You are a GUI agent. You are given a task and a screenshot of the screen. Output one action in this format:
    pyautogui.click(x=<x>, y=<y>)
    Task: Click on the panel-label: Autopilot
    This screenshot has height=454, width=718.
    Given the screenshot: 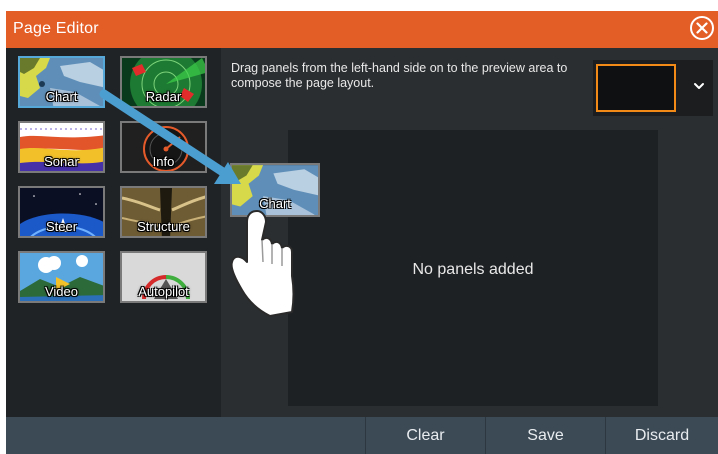 What is the action you would take?
    pyautogui.click(x=163, y=291)
    